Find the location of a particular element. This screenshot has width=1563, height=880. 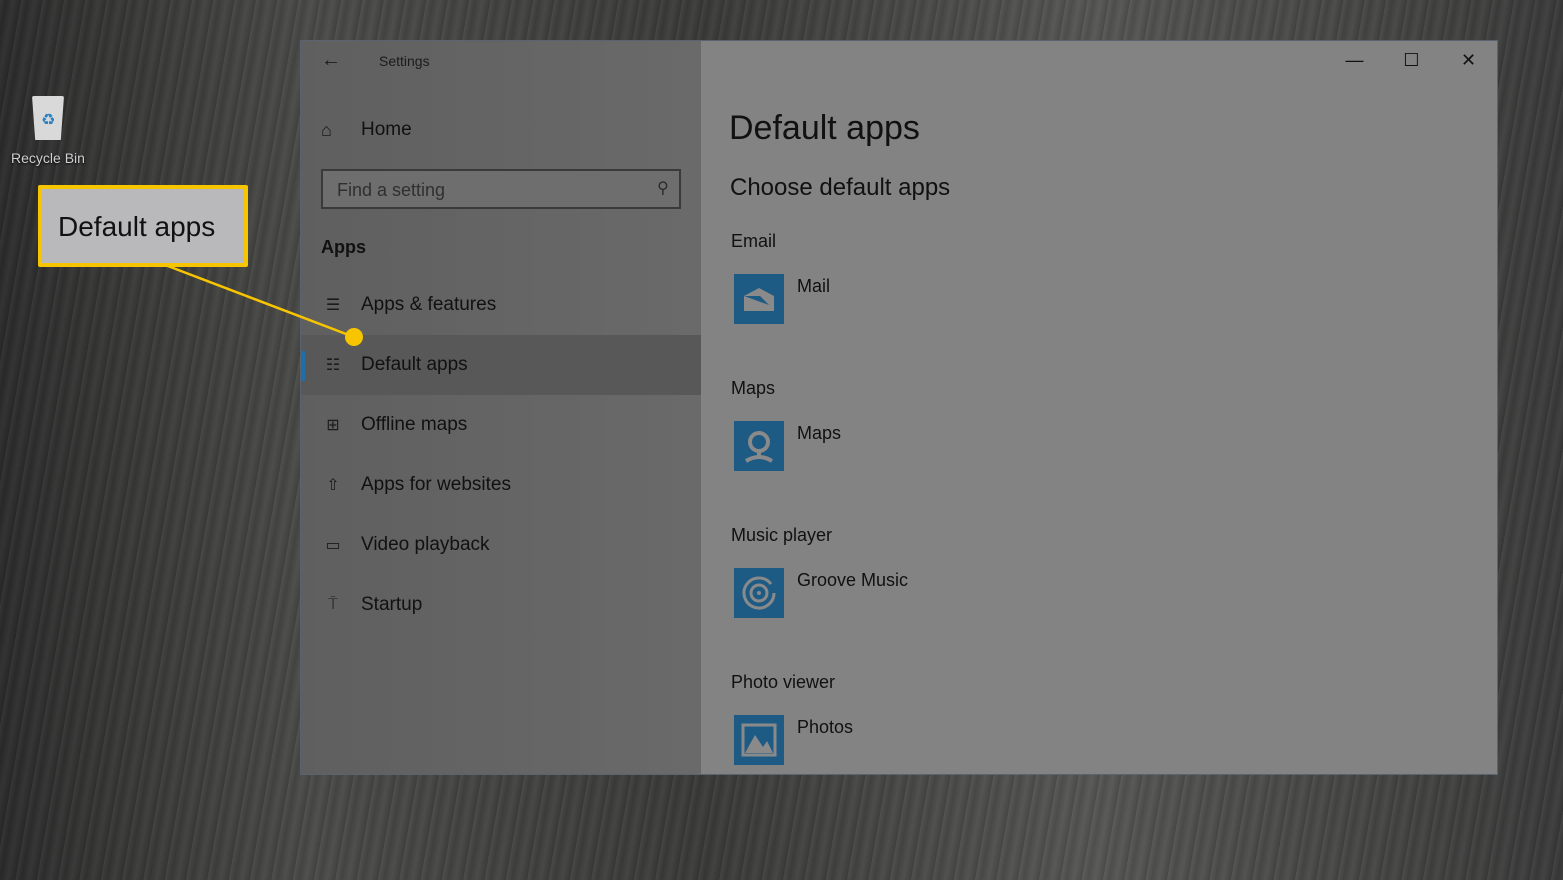

default-app-button: Mail is located at coordinates (780, 299).